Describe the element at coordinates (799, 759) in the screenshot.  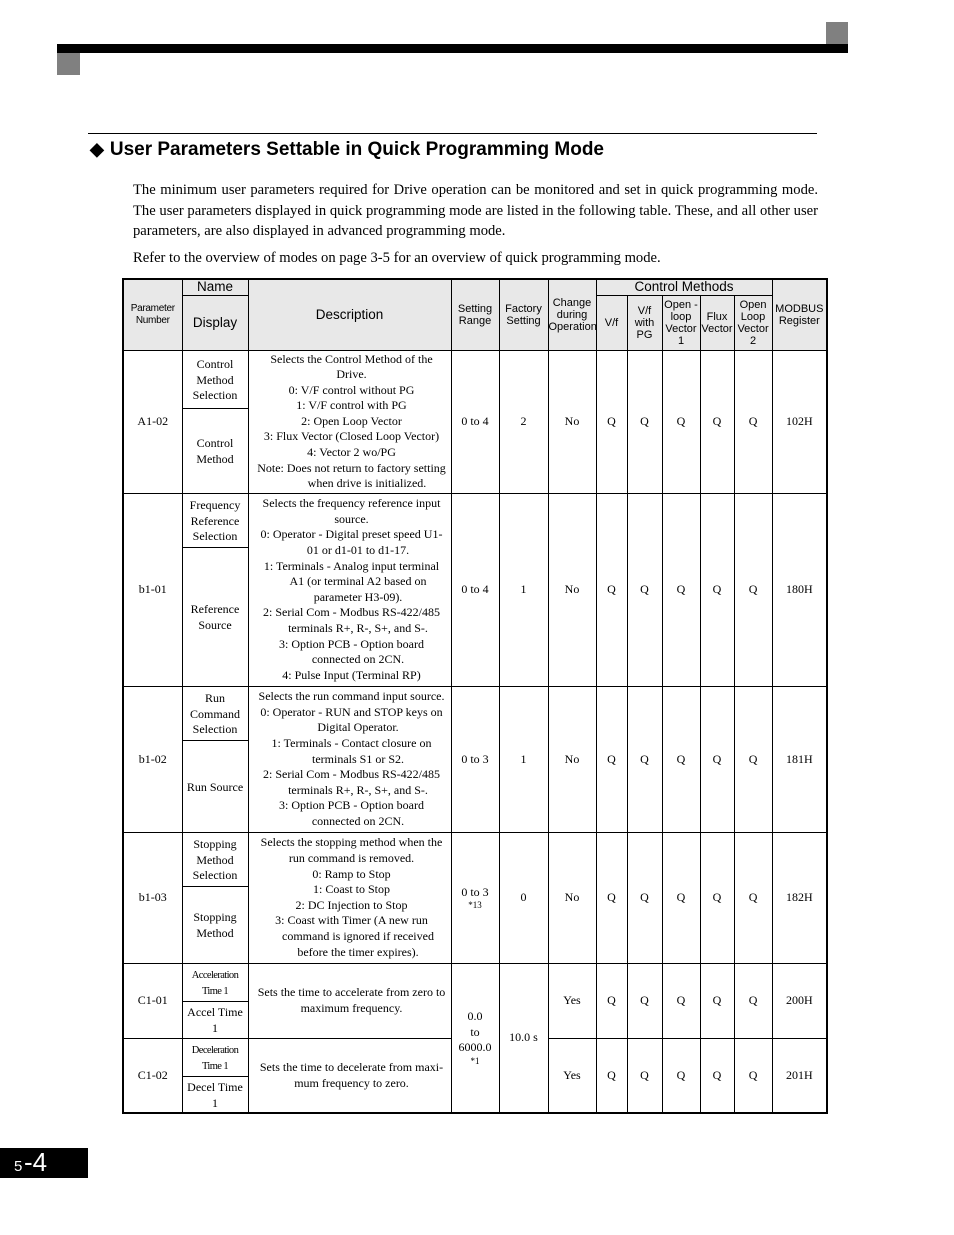
I see `modbus-register: 181H` at that location.